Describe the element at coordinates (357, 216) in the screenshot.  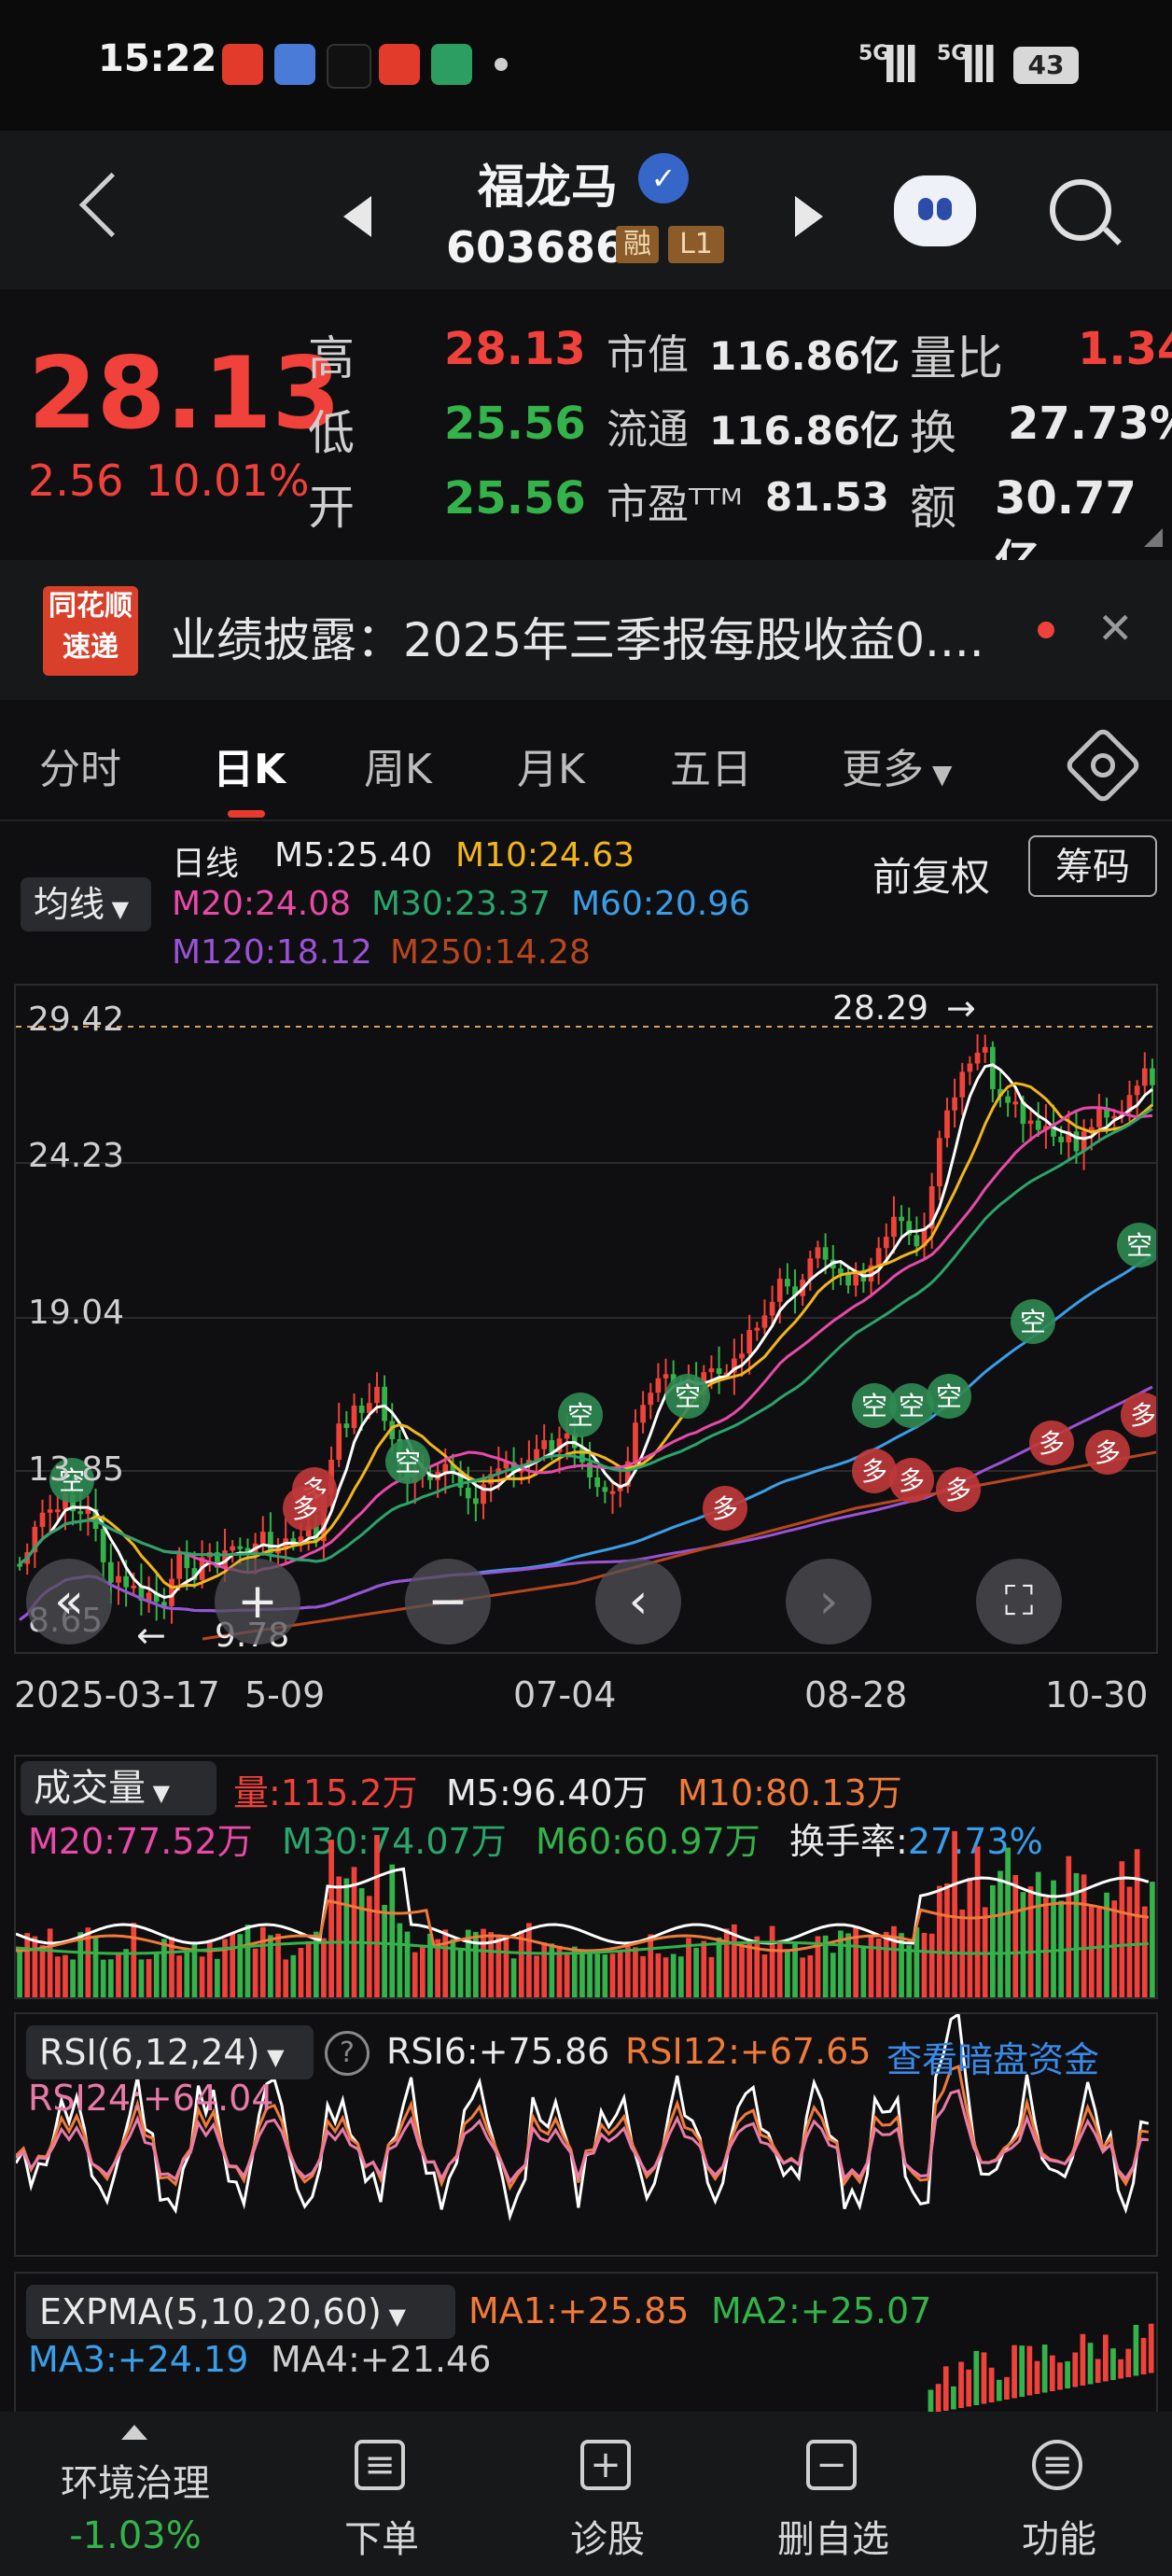
I see `previous-stock-icon` at that location.